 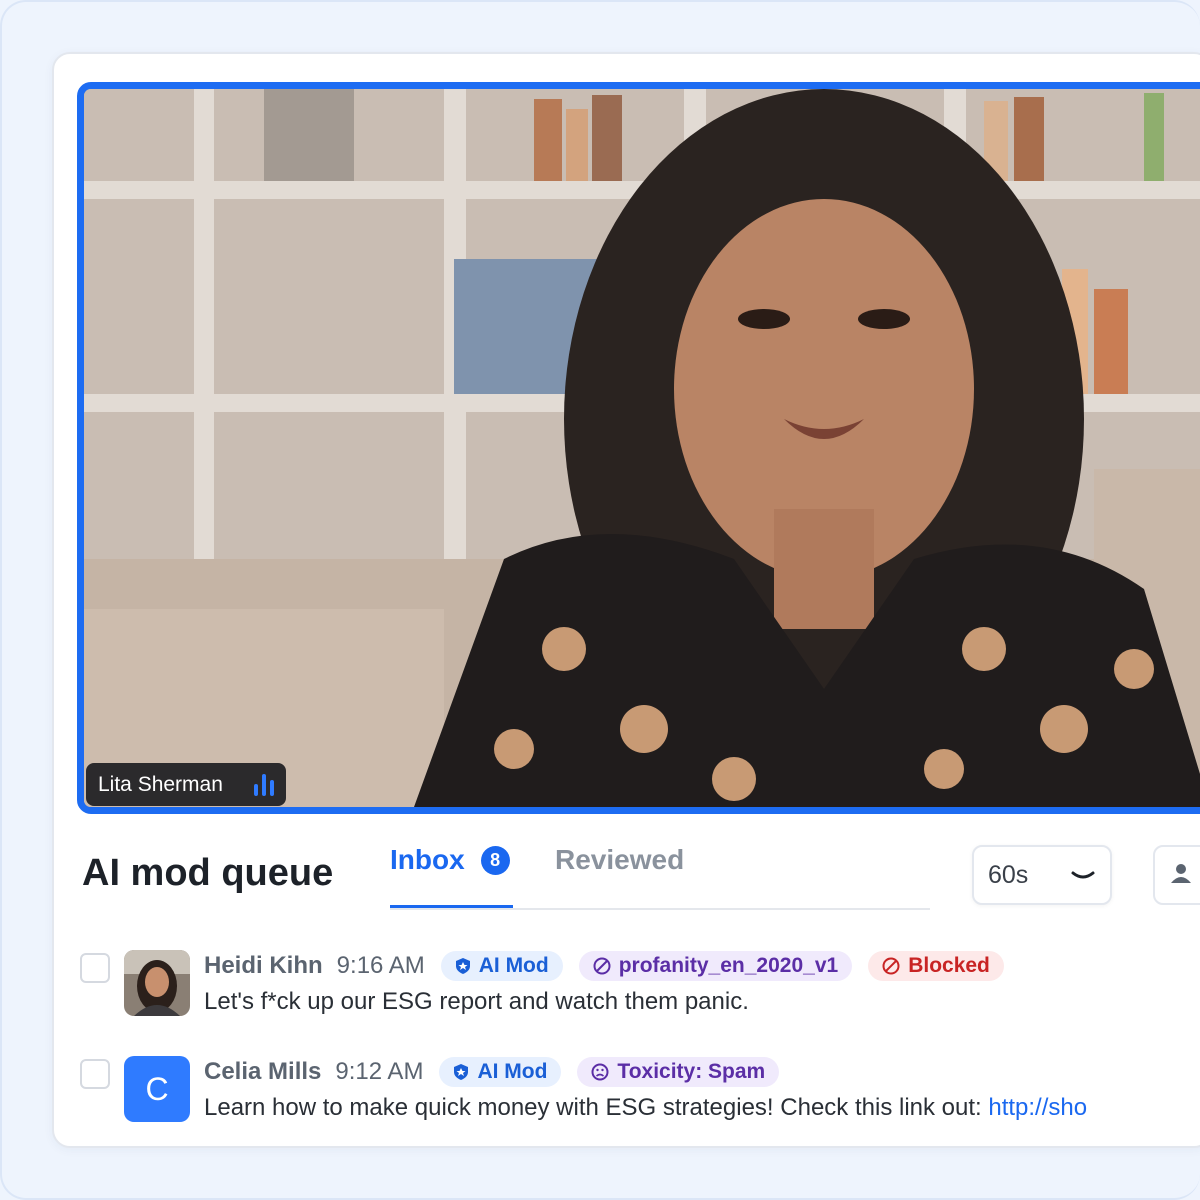 What do you see at coordinates (1008, 874) in the screenshot?
I see `interval-select-value: 60s` at bounding box center [1008, 874].